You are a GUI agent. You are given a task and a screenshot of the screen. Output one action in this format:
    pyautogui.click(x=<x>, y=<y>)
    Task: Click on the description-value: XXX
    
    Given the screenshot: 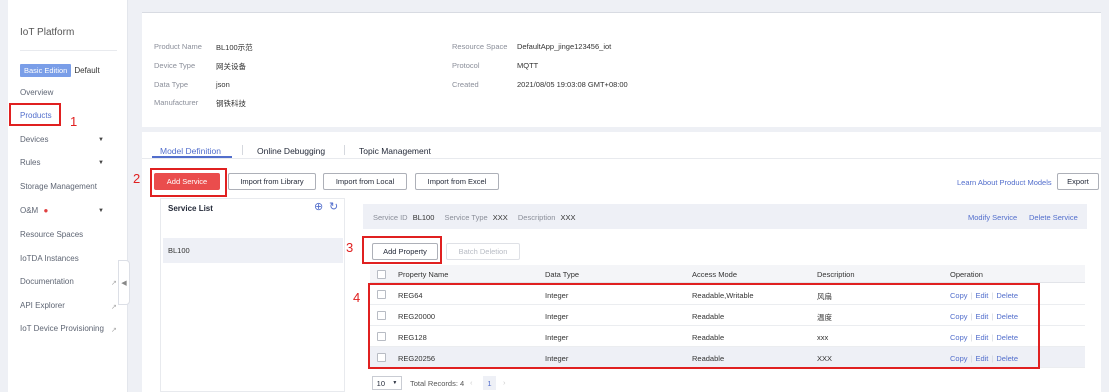 What is the action you would take?
    pyautogui.click(x=568, y=217)
    